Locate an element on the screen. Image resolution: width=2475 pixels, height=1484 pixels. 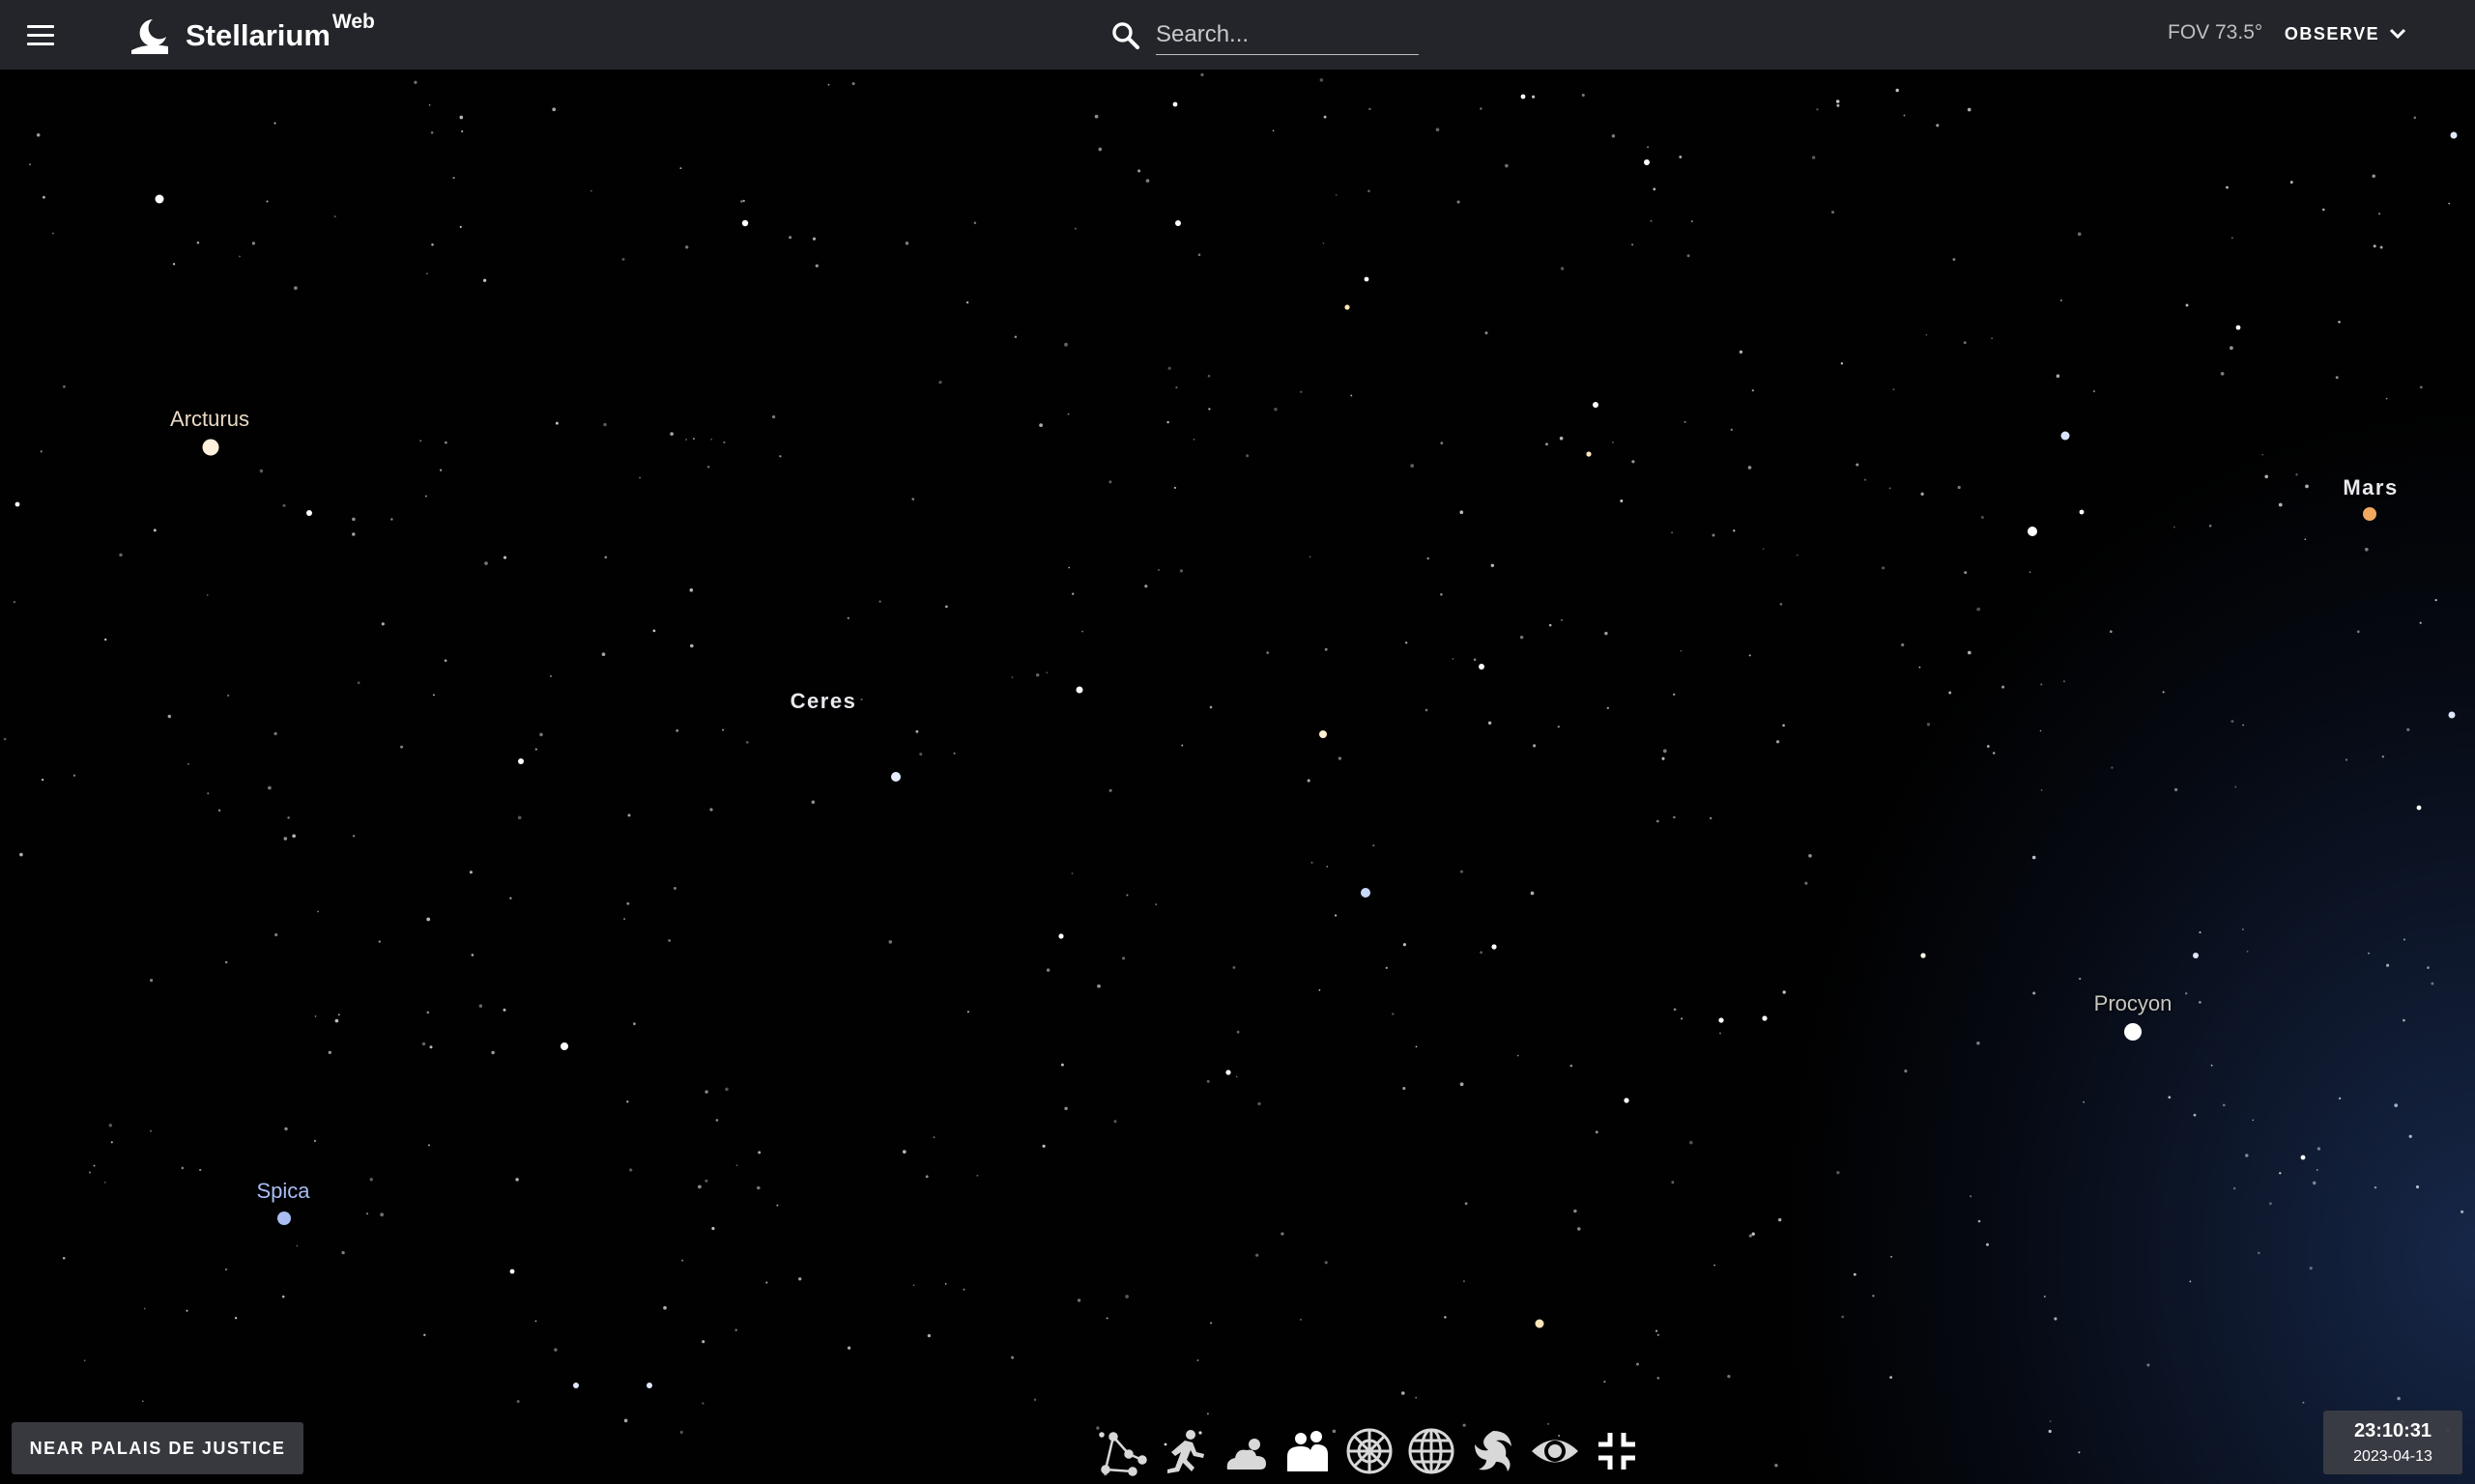
landscape-button is located at coordinates (1308, 1451).